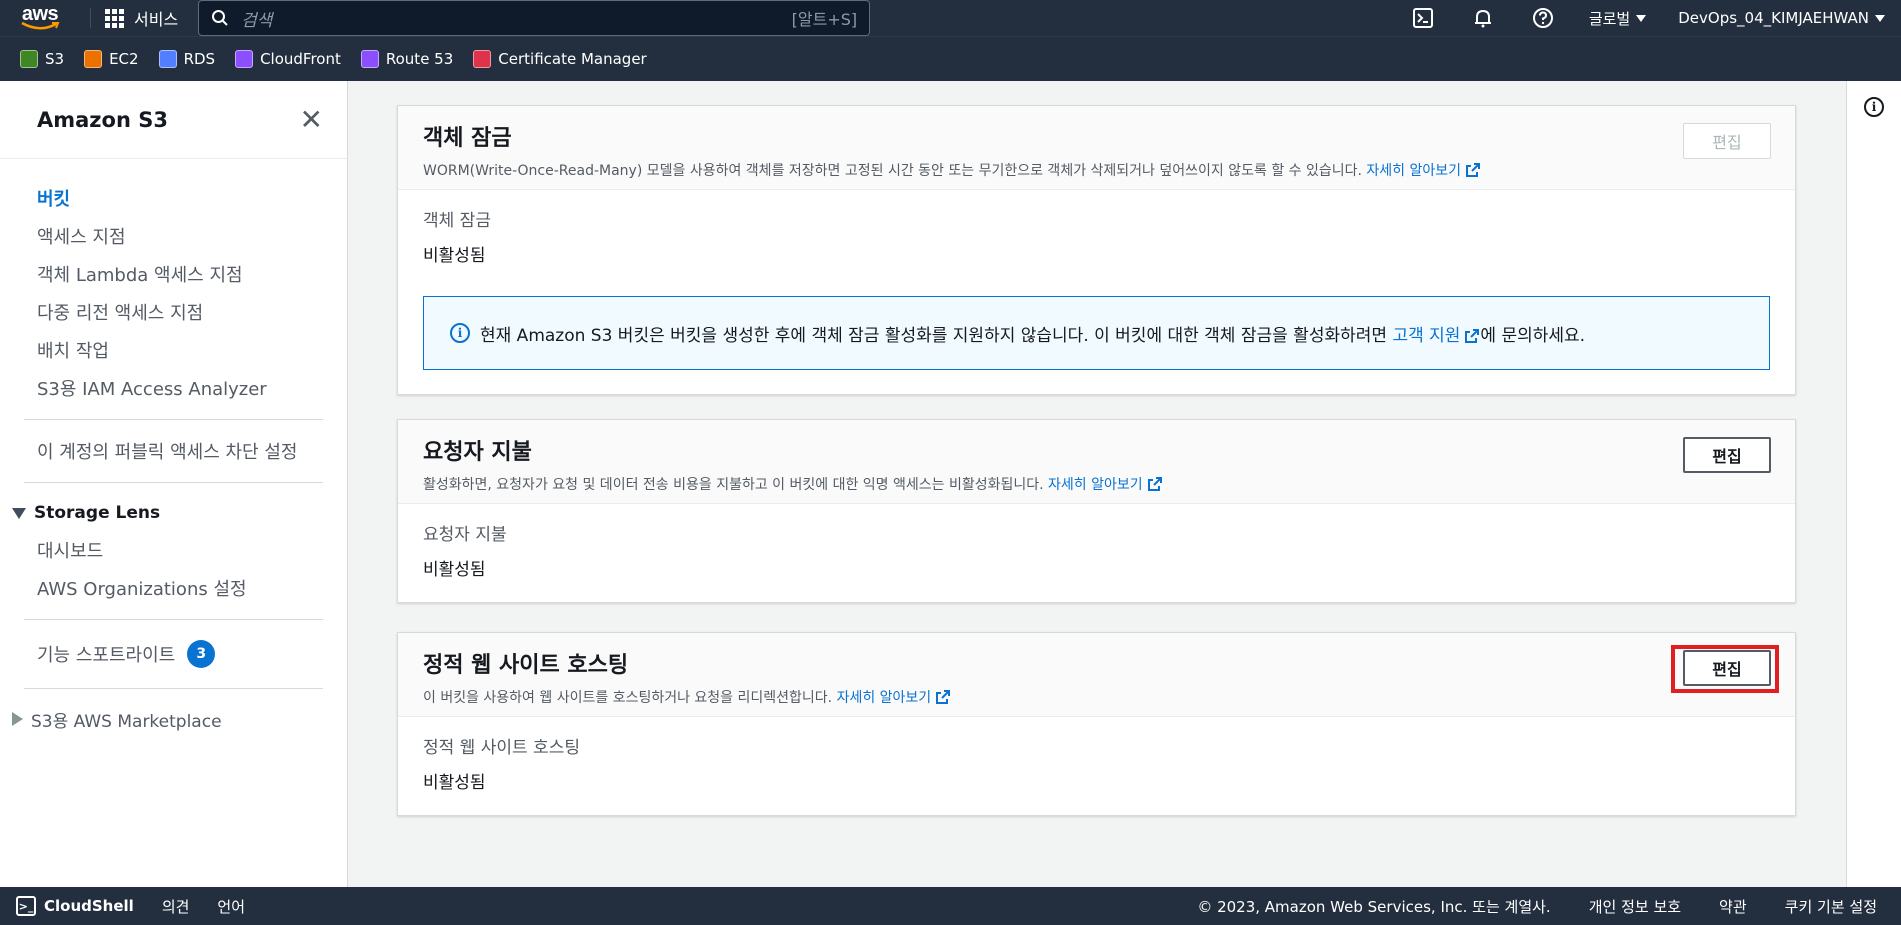 The image size is (1901, 925). I want to click on smile-icon, so click(40, 25).